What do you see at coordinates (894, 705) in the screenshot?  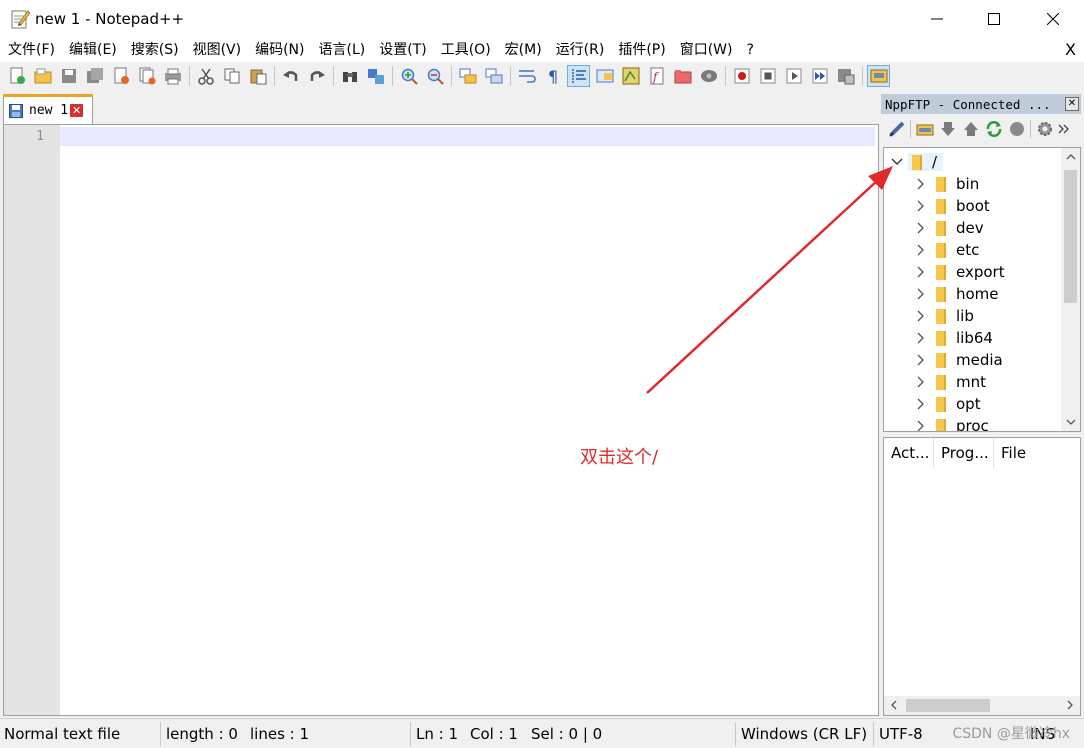 I see `chevron-left-icon` at bounding box center [894, 705].